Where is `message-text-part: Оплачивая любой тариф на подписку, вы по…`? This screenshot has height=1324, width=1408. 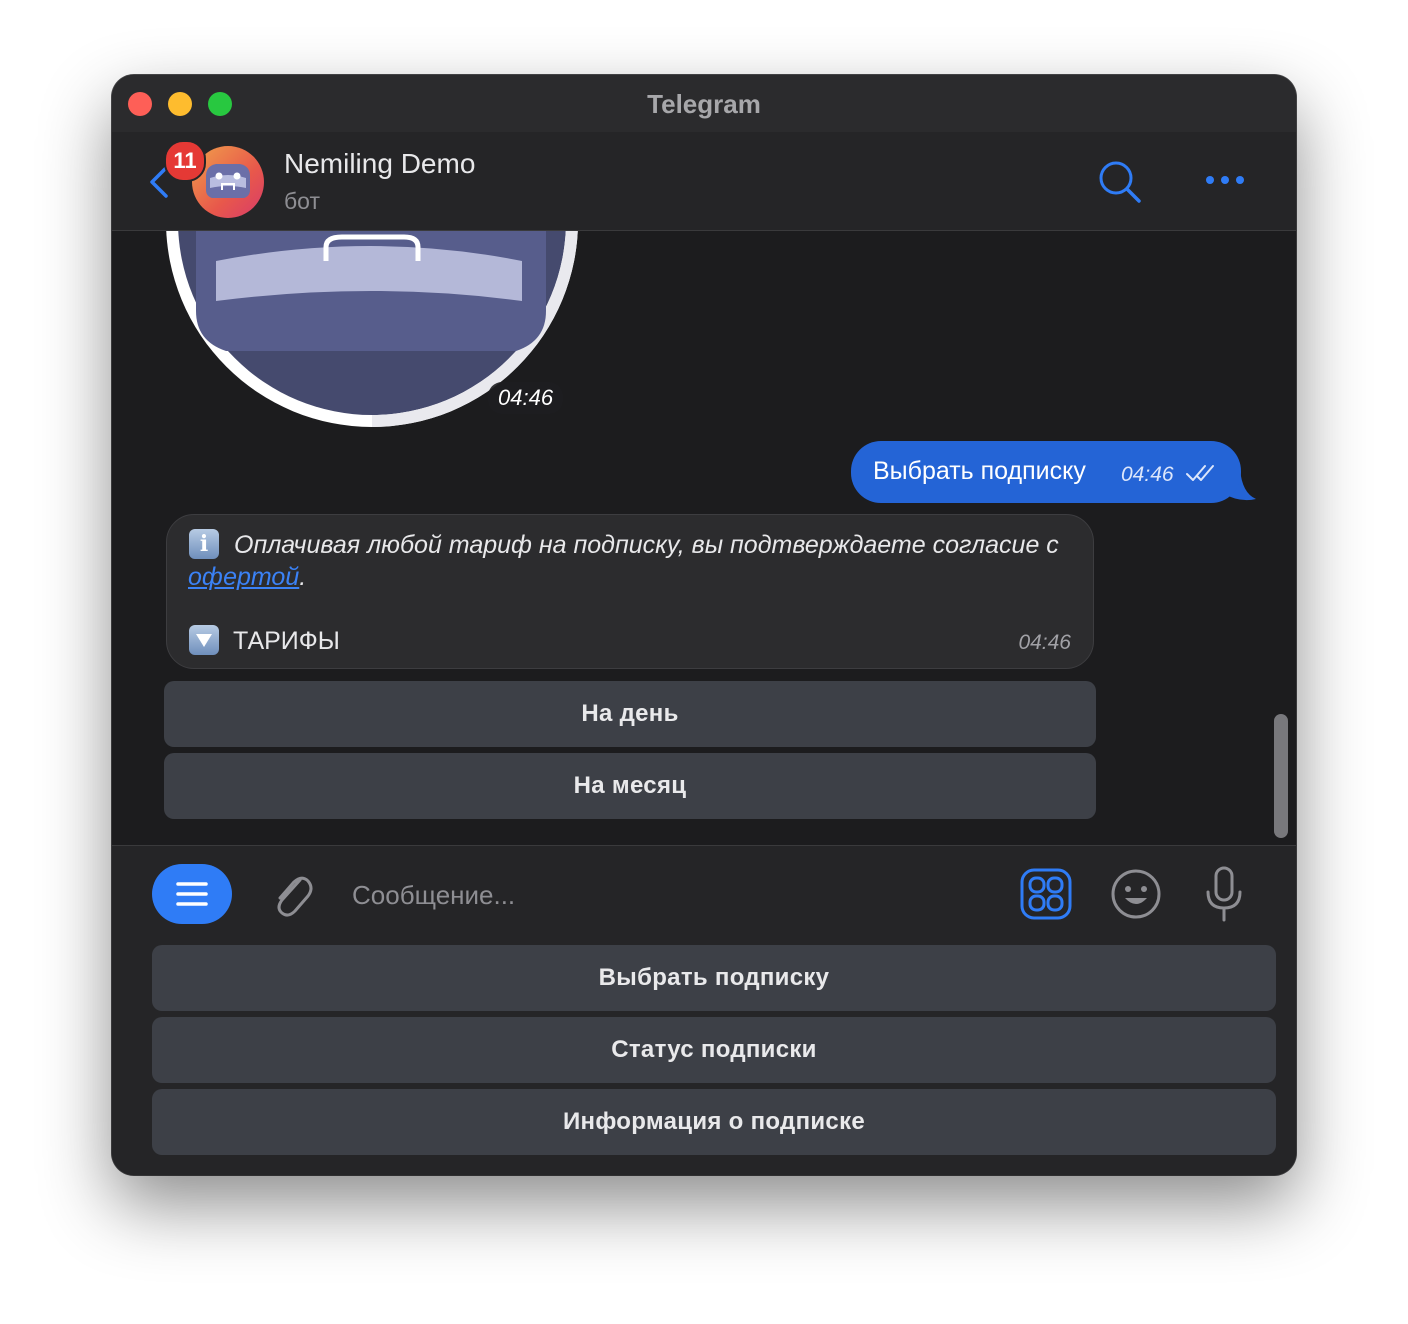
message-text-part: Оплачивая любой тариф на подписку, вы по… is located at coordinates (646, 545).